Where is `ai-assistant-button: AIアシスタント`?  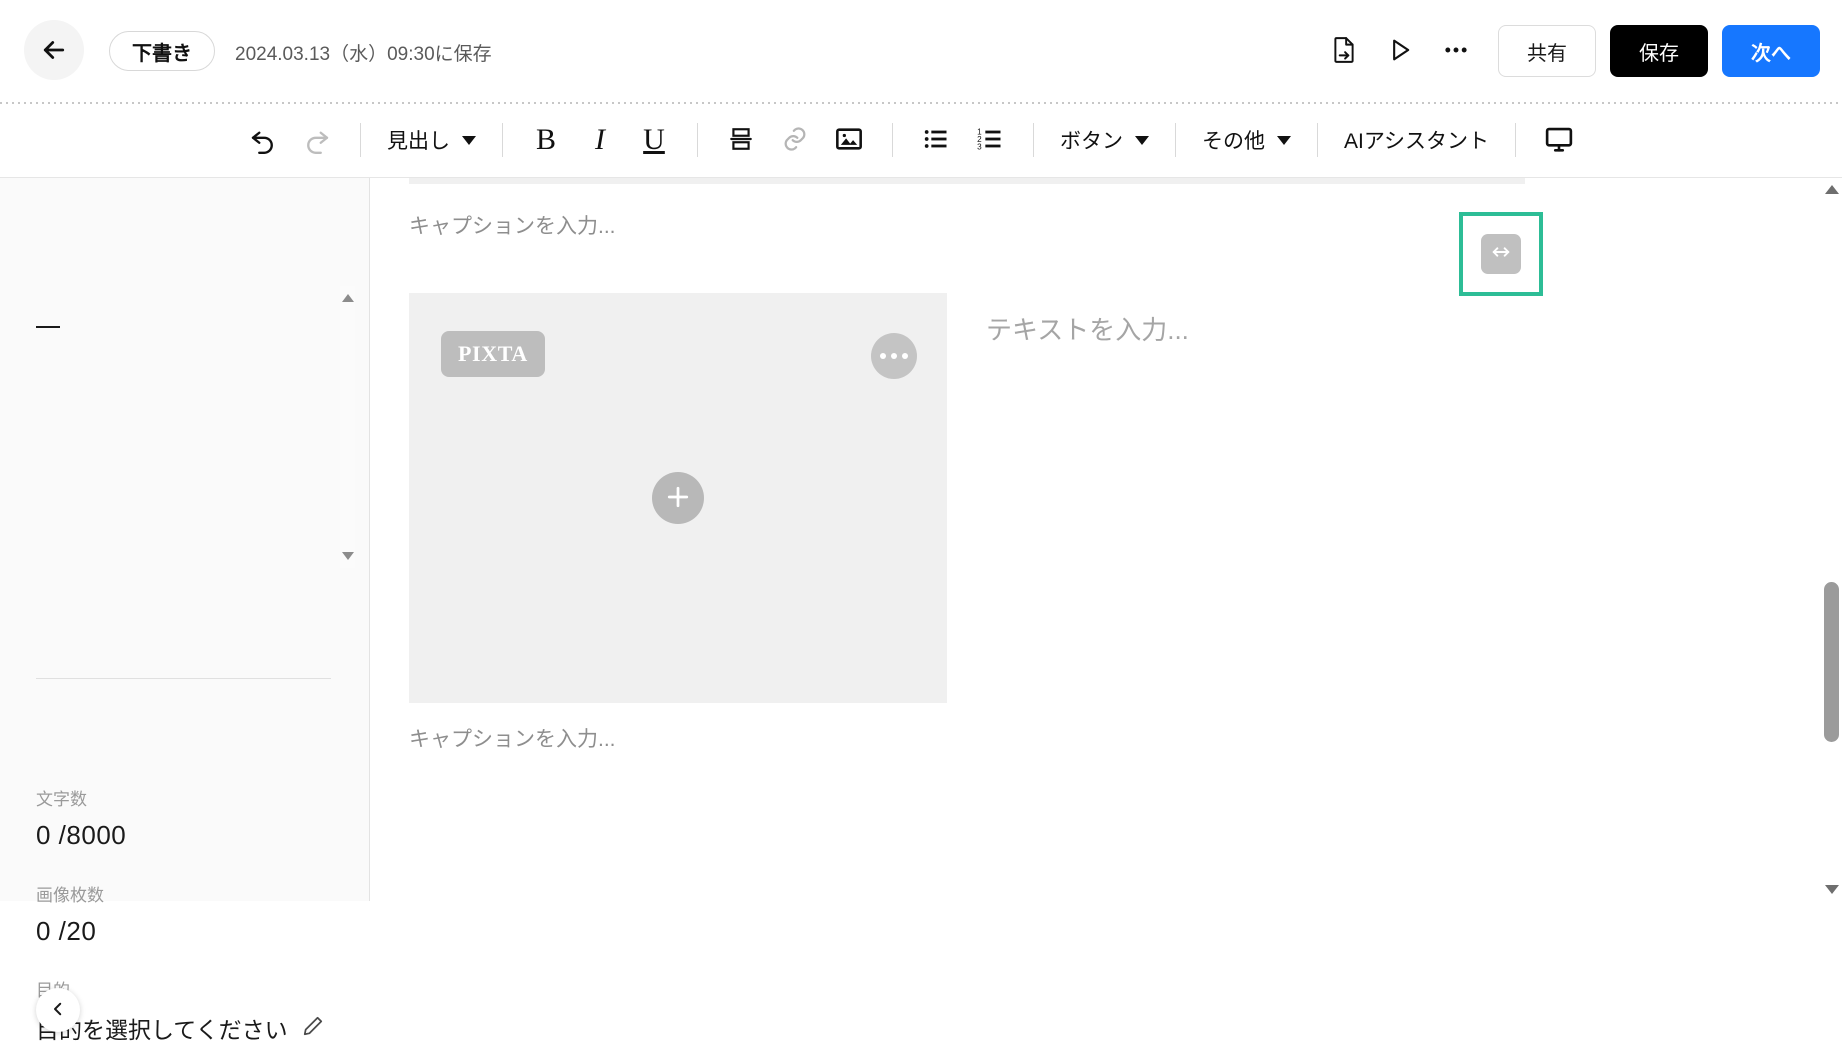
ai-assistant-button: AIアシスタント is located at coordinates (1416, 140).